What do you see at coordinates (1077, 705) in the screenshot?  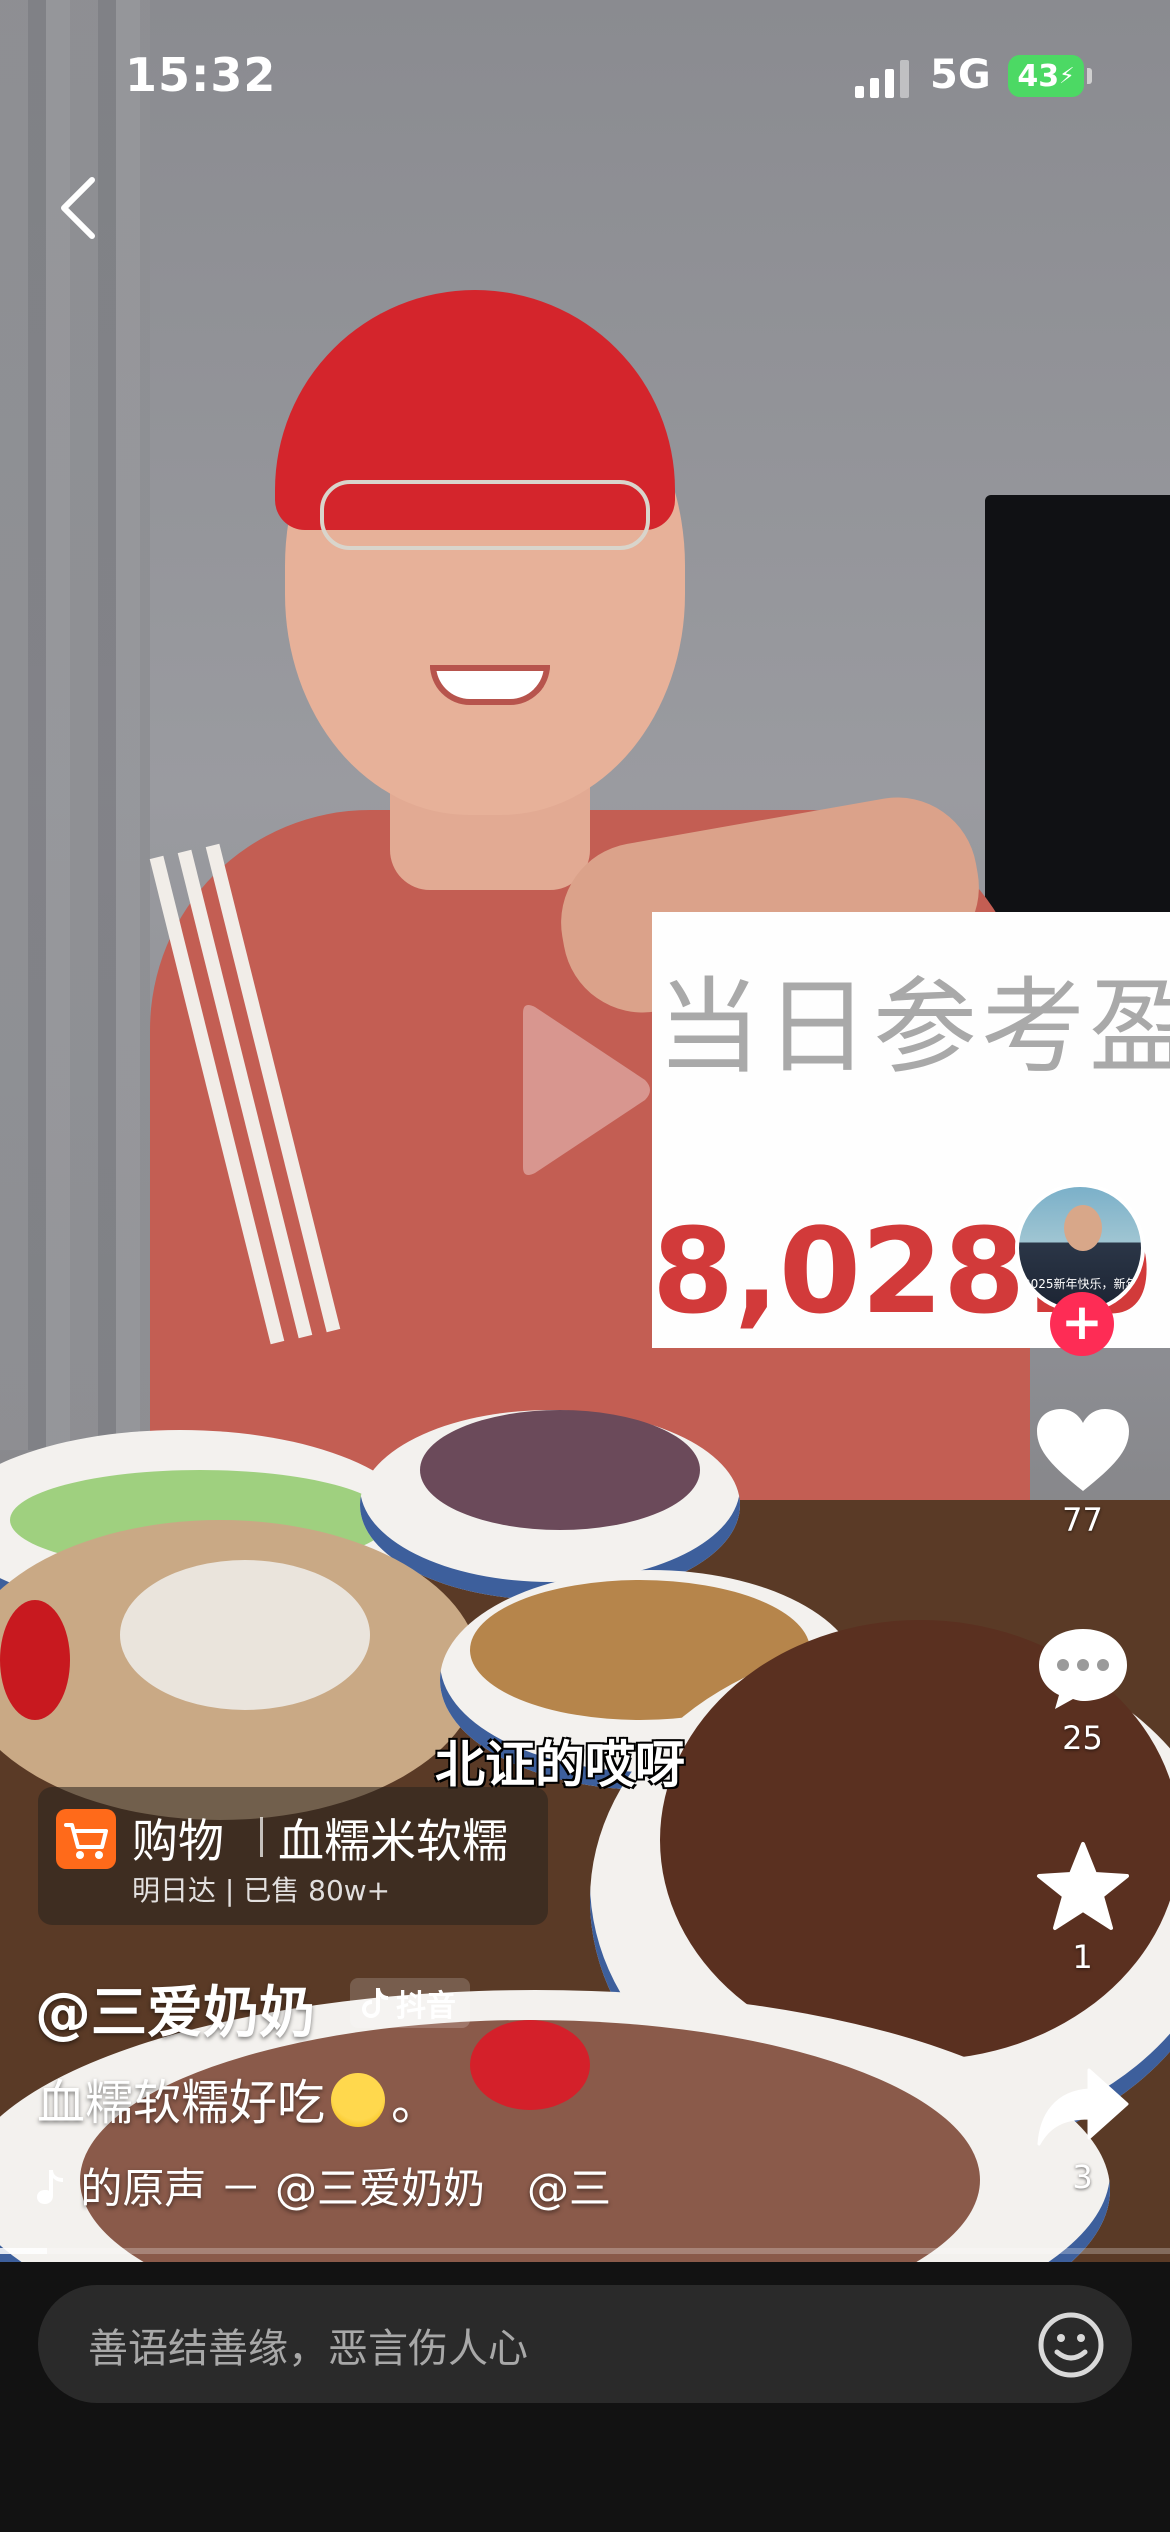 I see `background-tv` at bounding box center [1077, 705].